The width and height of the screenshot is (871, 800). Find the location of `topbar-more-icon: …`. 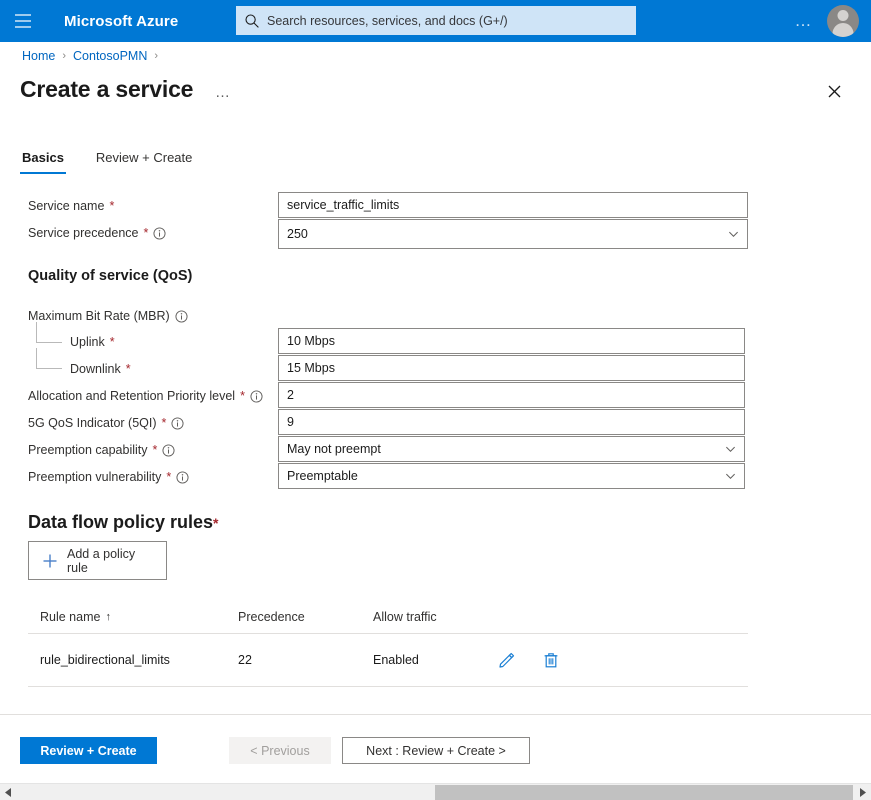

topbar-more-icon: … is located at coordinates (804, 21).